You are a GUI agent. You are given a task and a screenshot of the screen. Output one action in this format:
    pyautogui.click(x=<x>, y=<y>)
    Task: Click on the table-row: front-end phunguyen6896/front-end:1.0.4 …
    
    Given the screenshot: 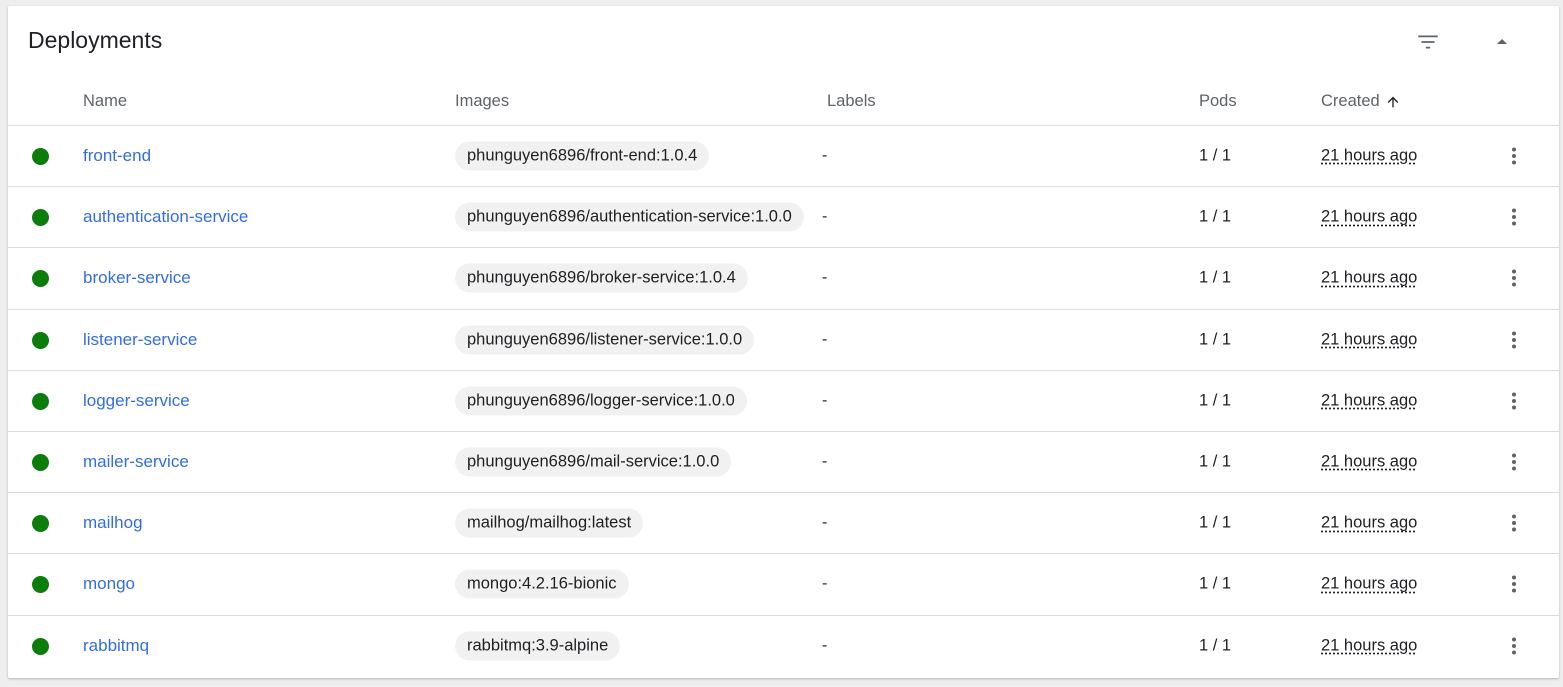 What is the action you would take?
    pyautogui.click(x=783, y=157)
    